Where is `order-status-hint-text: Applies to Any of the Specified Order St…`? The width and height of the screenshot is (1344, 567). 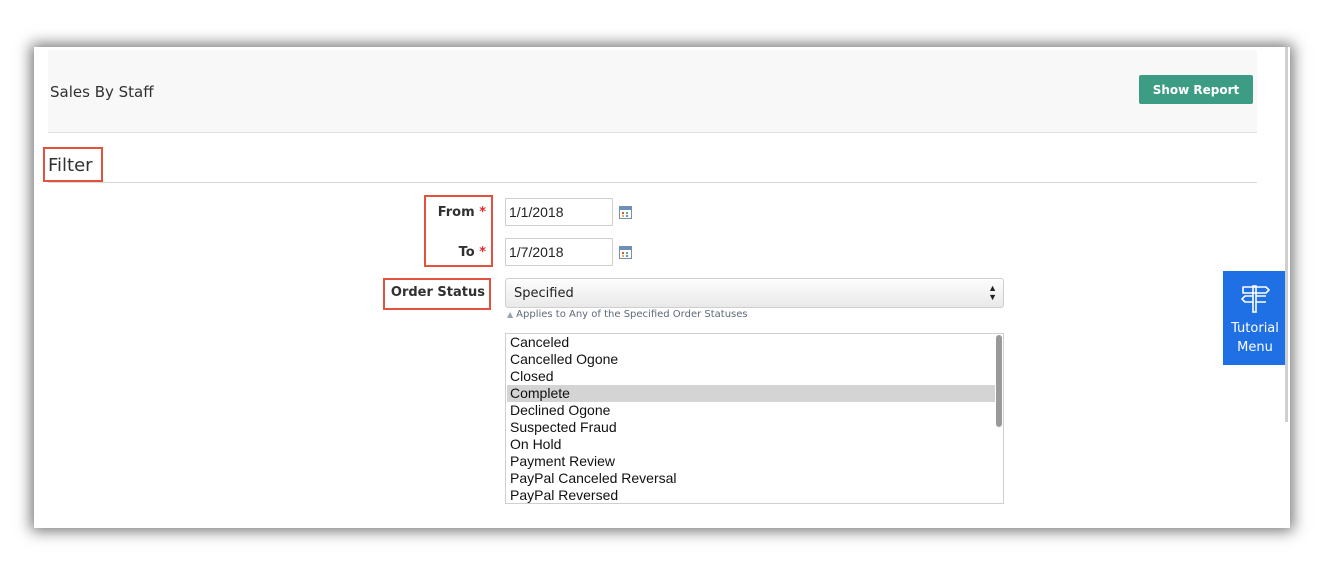 order-status-hint-text: Applies to Any of the Specified Order St… is located at coordinates (632, 314).